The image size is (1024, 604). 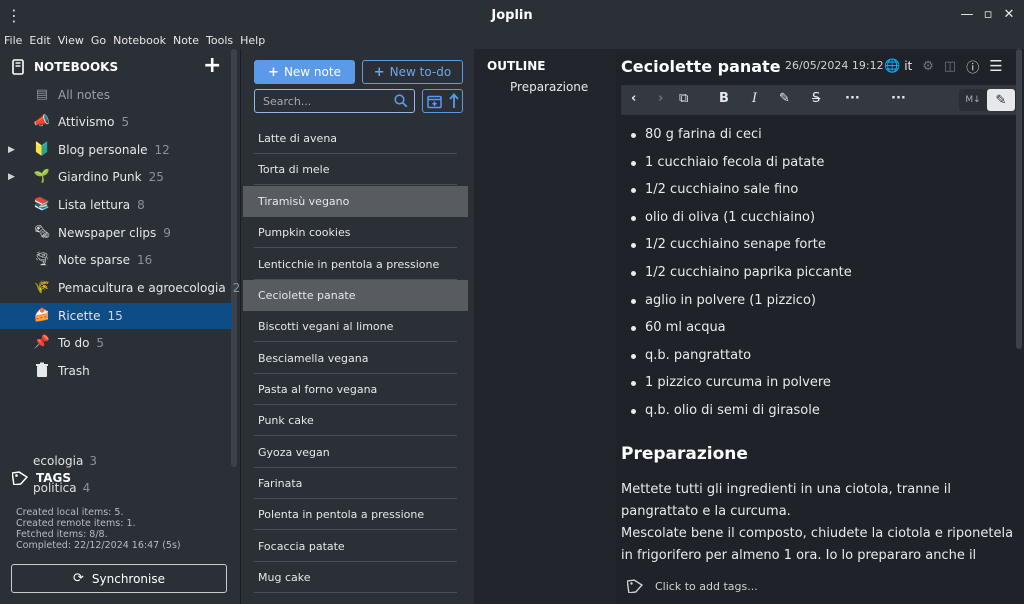 What do you see at coordinates (13, 40) in the screenshot?
I see `menu-file: File` at bounding box center [13, 40].